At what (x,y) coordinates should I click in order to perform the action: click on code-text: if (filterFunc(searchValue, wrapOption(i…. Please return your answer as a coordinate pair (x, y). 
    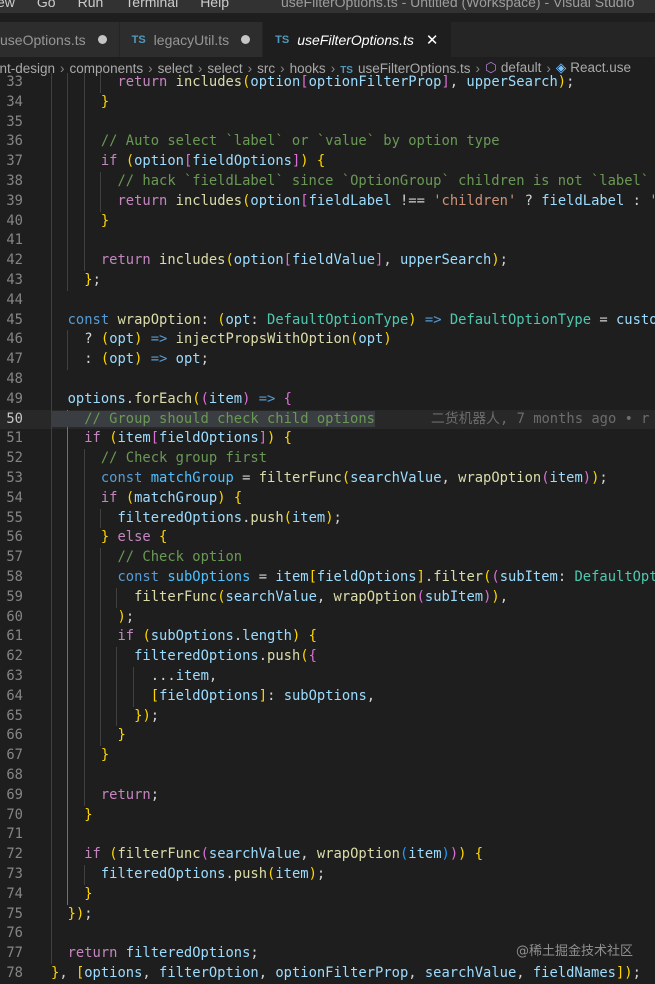
    Looking at the image, I should click on (284, 854).